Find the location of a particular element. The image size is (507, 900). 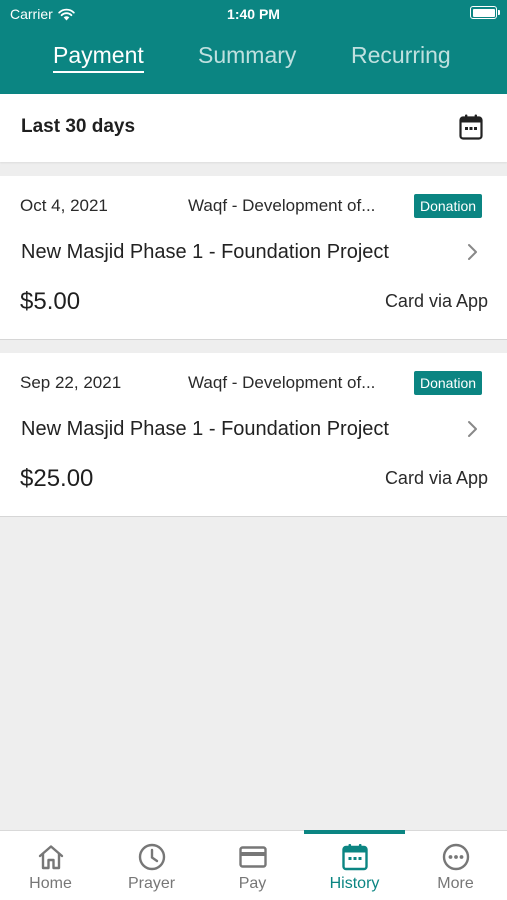

home-icon is located at coordinates (51, 857).